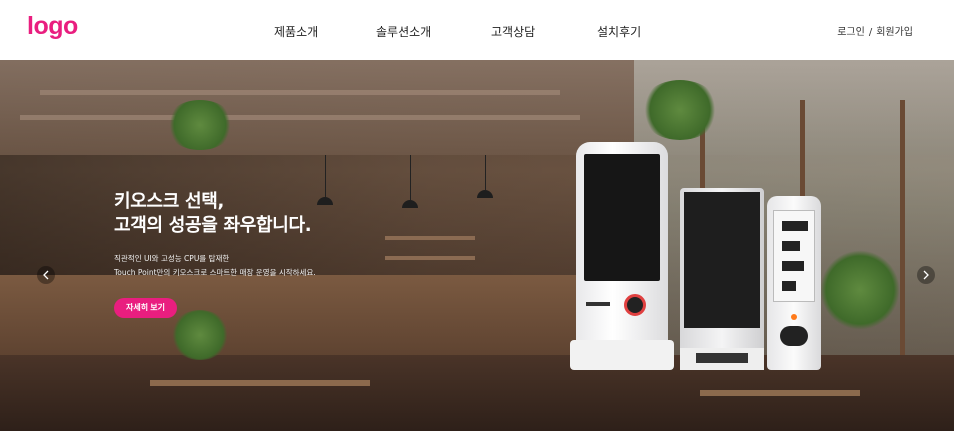  Describe the element at coordinates (722, 279) in the screenshot. I see `kiosk-tabletop-image` at that location.